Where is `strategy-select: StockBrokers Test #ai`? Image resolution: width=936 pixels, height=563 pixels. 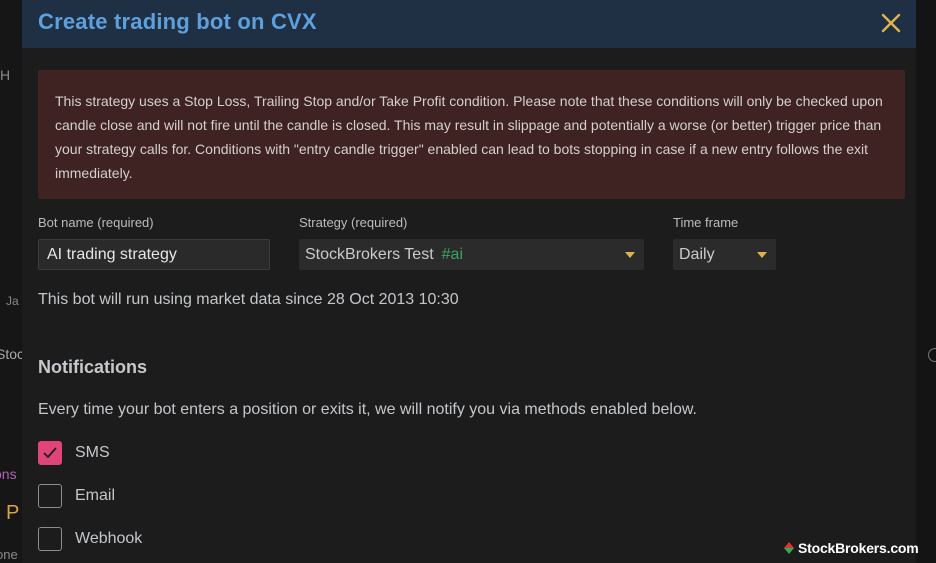 strategy-select: StockBrokers Test #ai is located at coordinates (471, 254).